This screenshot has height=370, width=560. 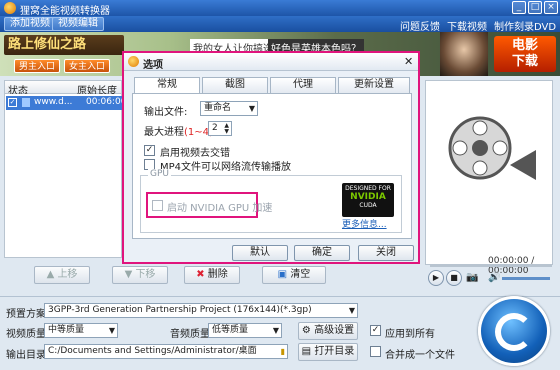 I want to click on dialog-title-bar: 选项 ✕, so click(x=271, y=62).